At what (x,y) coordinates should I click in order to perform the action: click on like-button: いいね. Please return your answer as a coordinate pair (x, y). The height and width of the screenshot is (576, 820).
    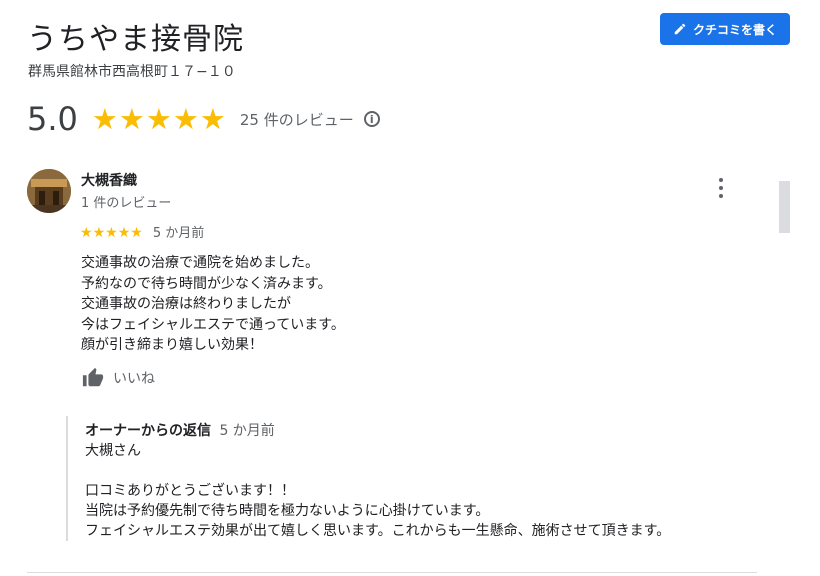
    Looking at the image, I should click on (118, 378).